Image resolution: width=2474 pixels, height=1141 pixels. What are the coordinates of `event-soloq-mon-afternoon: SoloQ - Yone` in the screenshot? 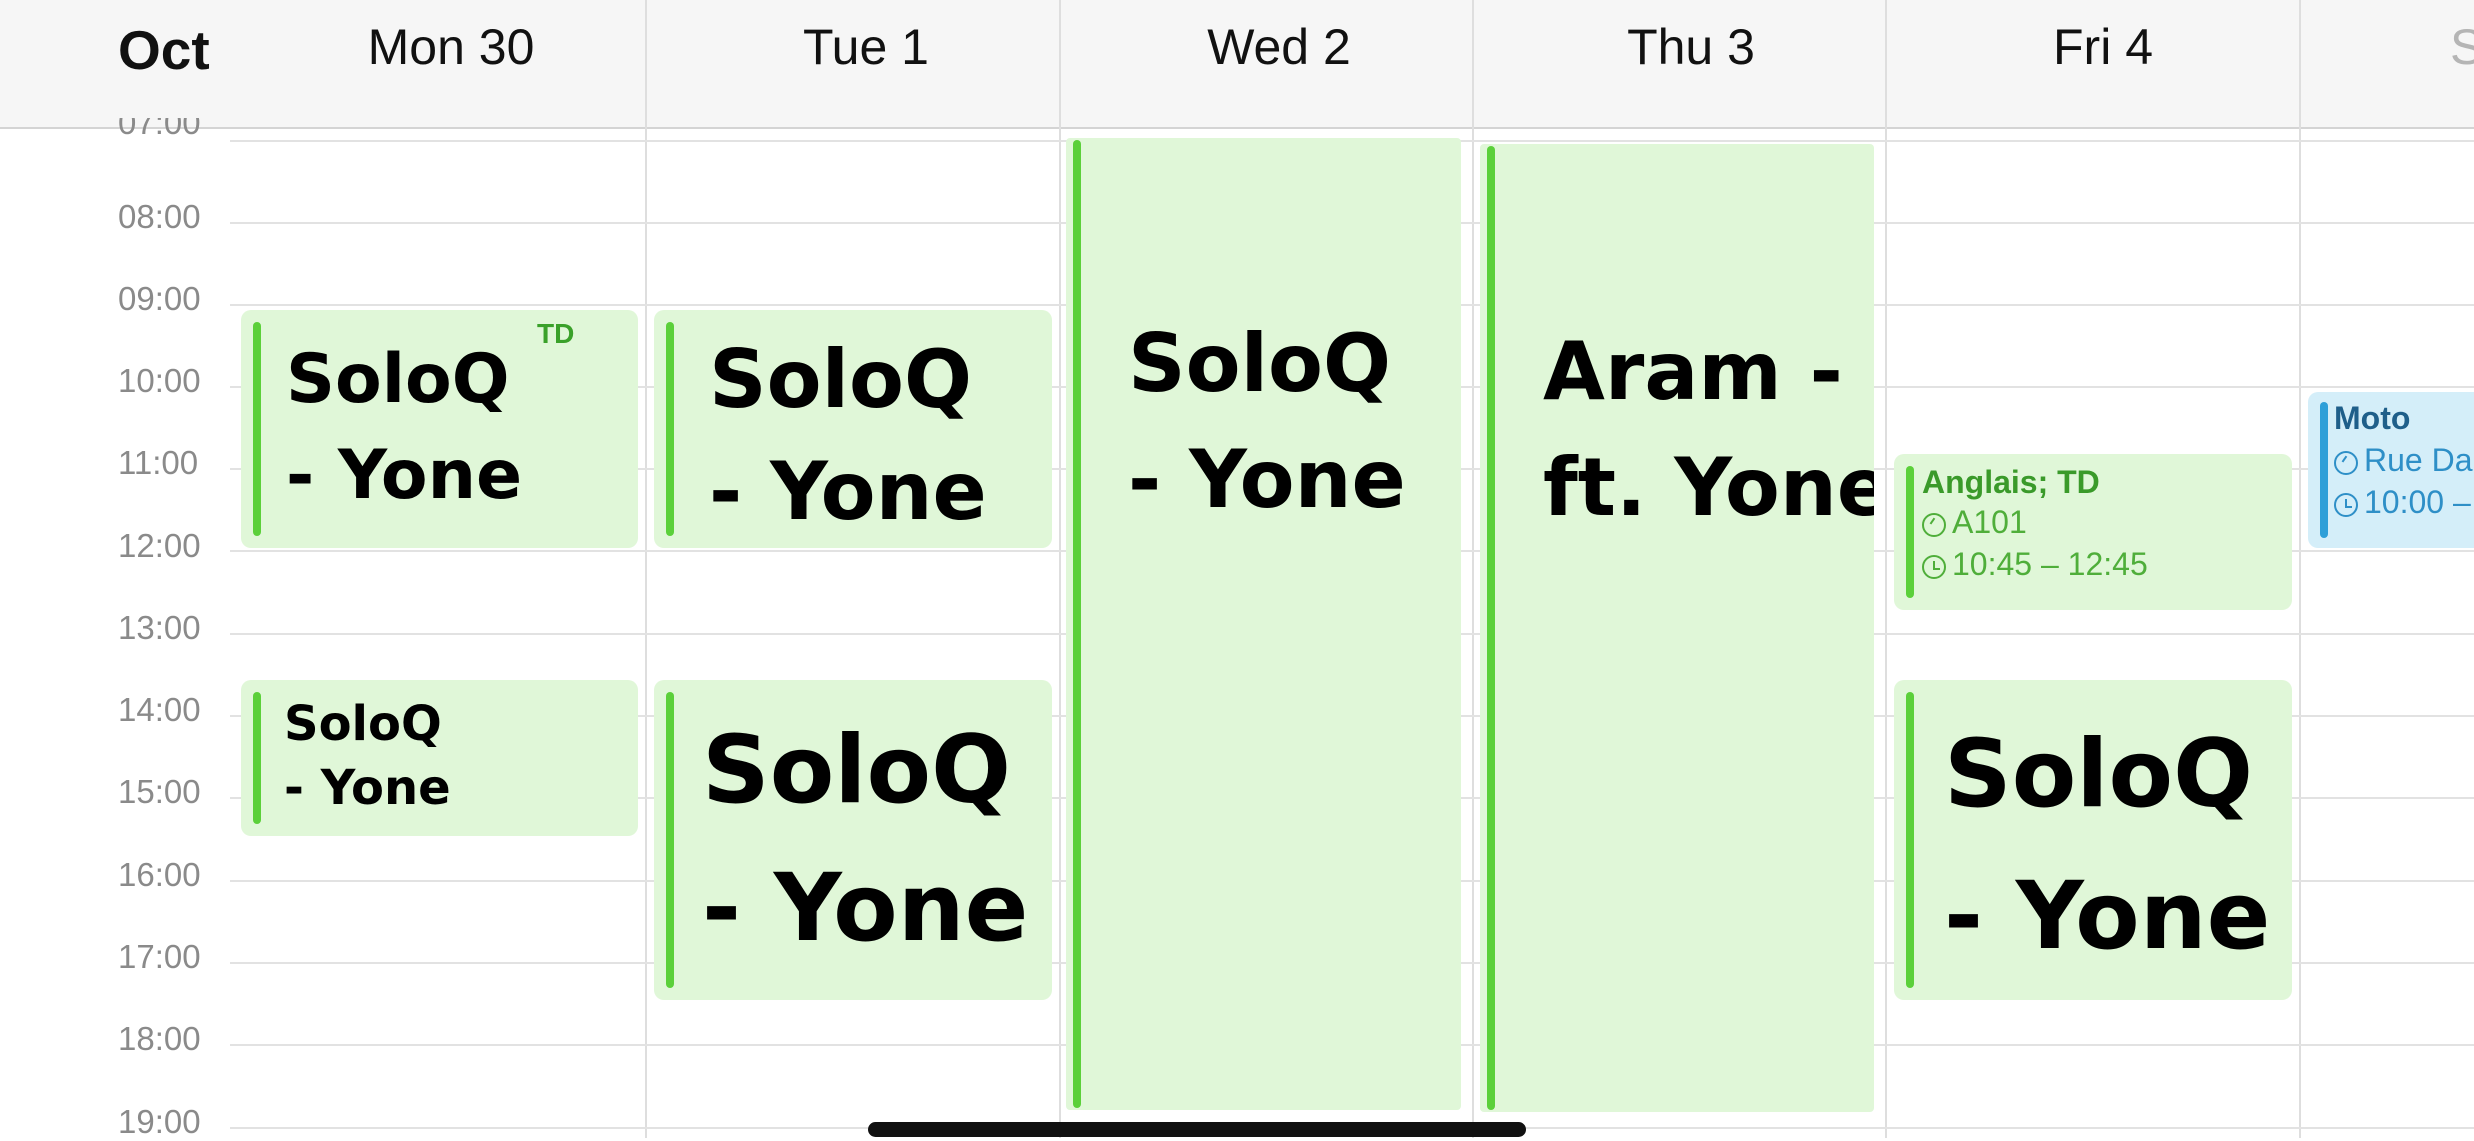 It's located at (439, 758).